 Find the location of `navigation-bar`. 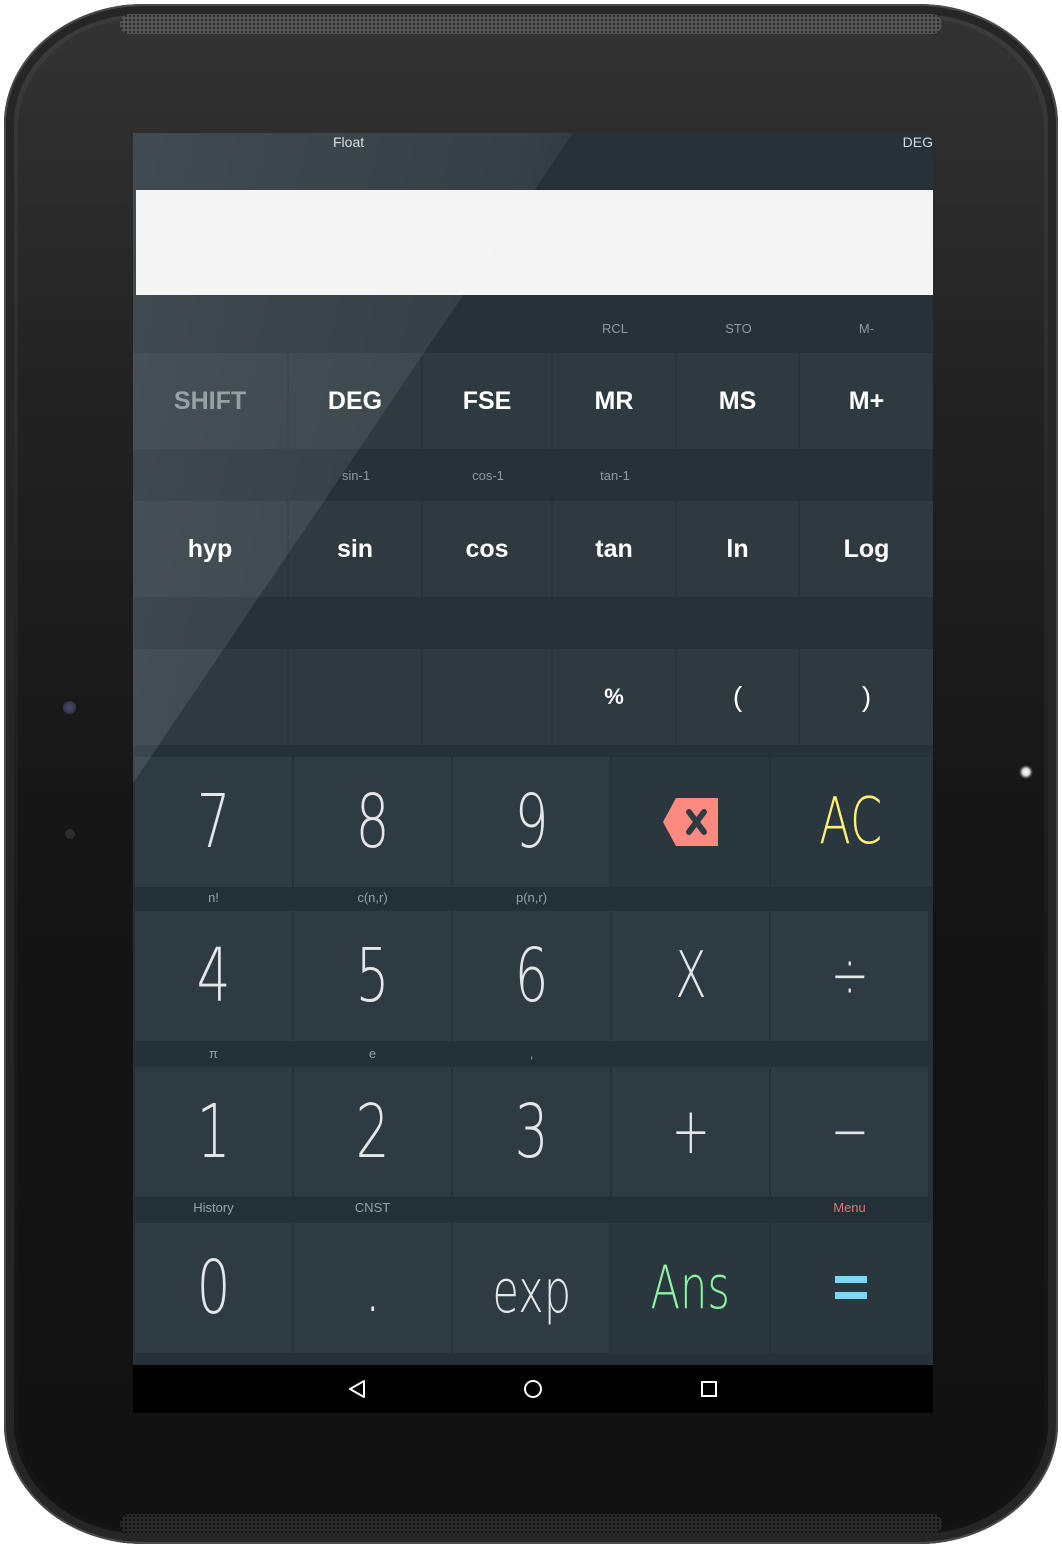

navigation-bar is located at coordinates (533, 1389).